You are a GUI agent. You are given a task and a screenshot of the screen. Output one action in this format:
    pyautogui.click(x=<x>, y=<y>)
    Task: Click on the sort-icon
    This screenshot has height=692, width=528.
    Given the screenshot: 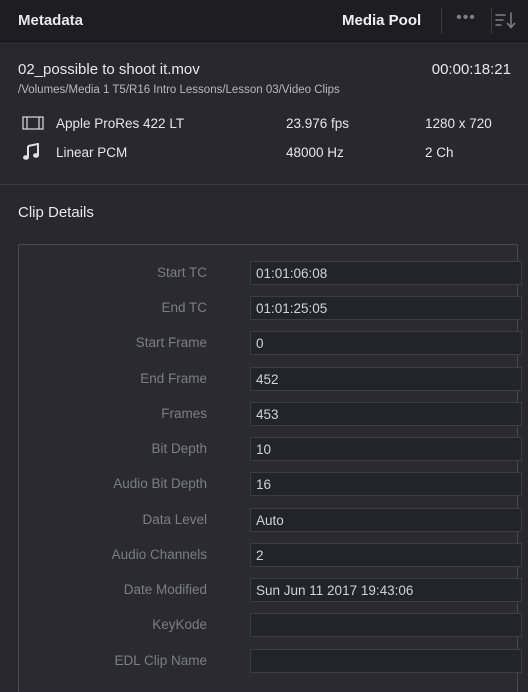 What is the action you would take?
    pyautogui.click(x=506, y=21)
    